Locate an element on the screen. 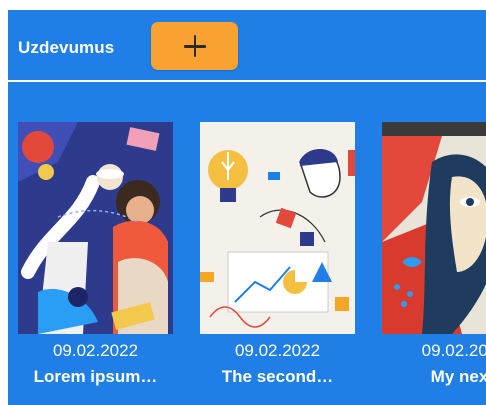 The image size is (486, 405). page-title: Uzdevumus is located at coordinates (66, 47).